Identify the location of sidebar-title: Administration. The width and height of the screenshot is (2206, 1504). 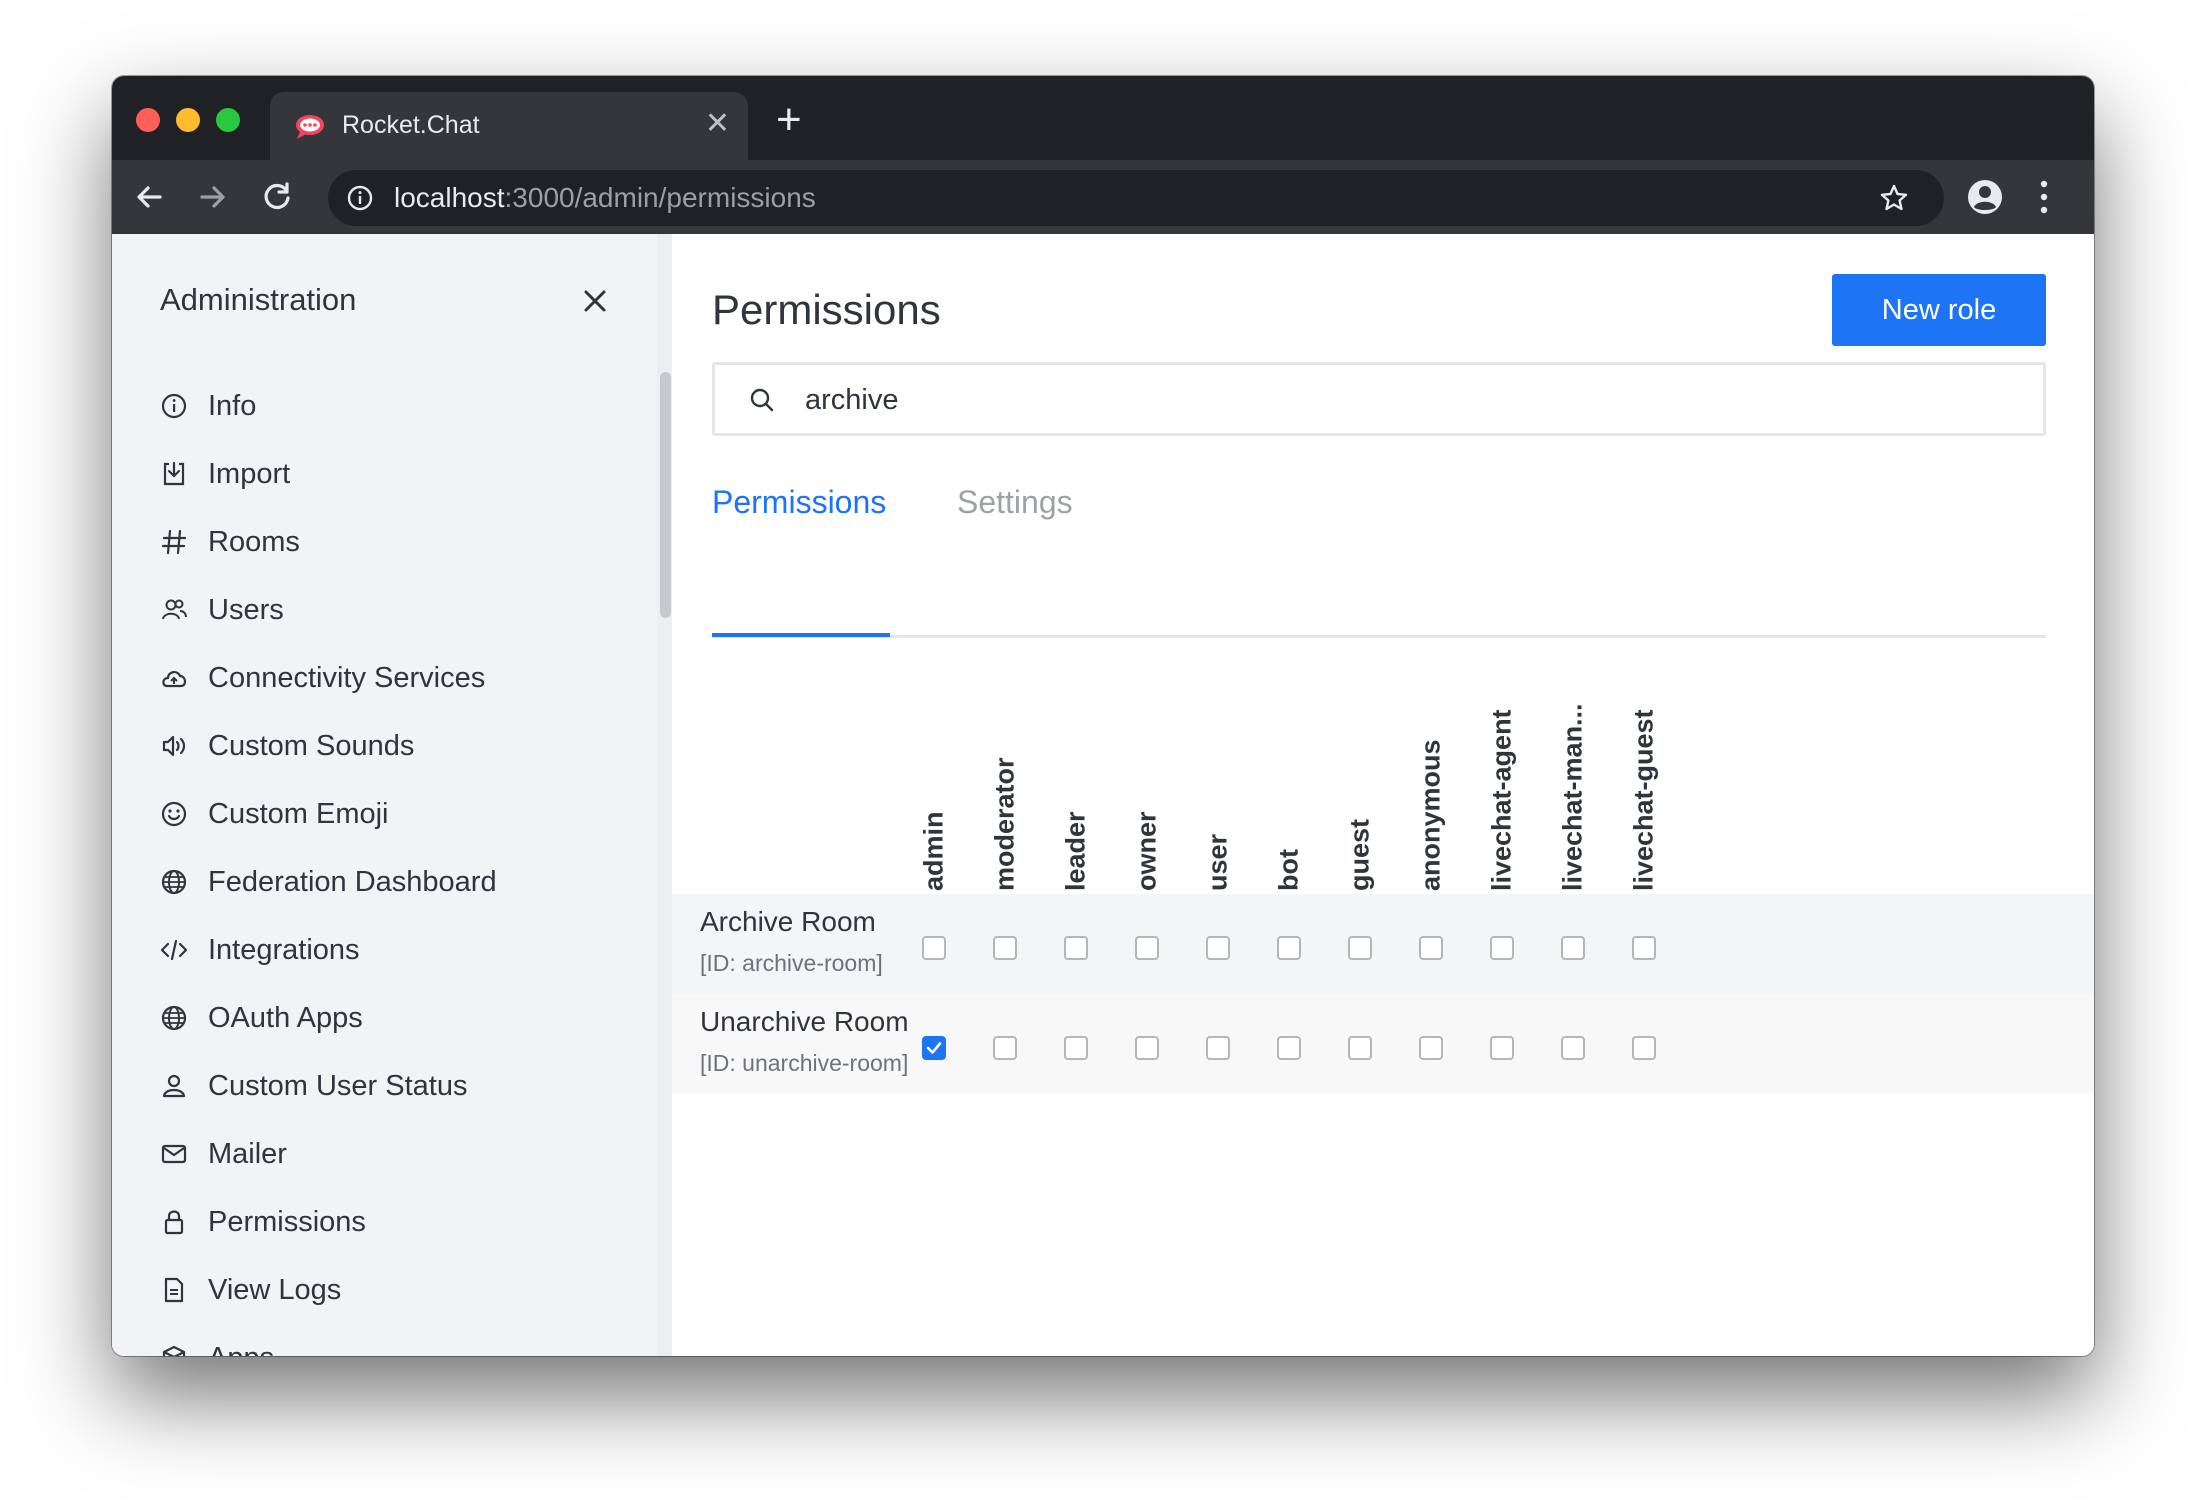
(258, 299).